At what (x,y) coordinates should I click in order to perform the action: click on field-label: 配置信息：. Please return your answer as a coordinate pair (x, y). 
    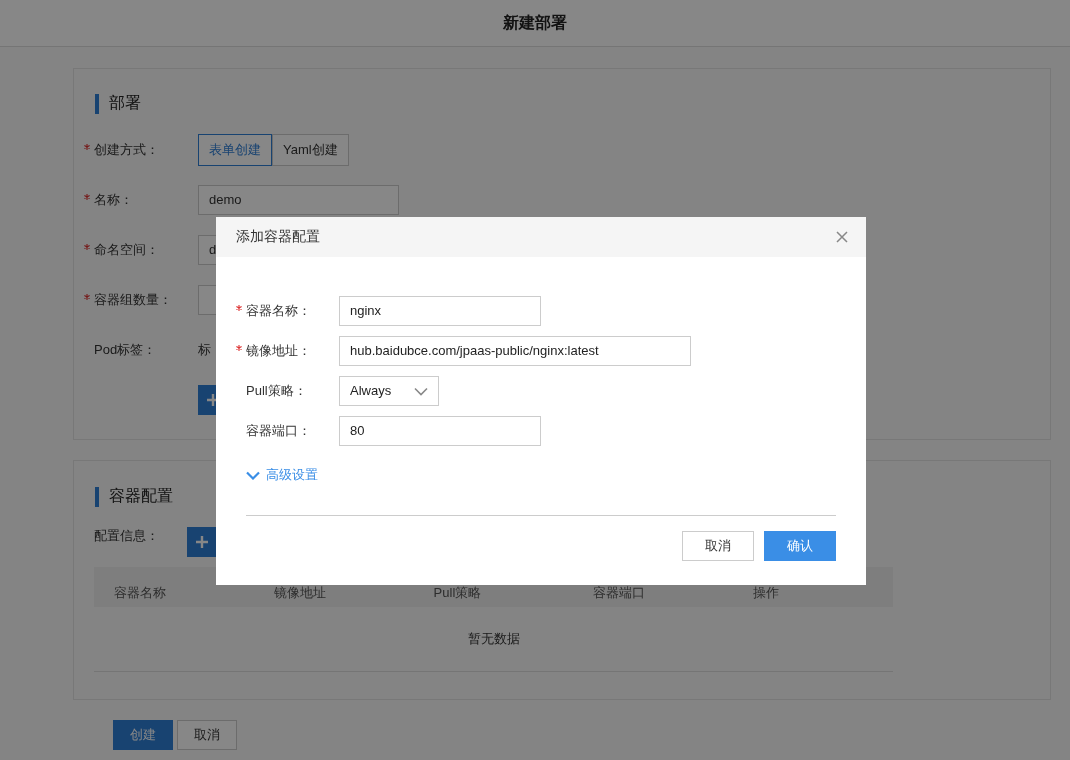
    Looking at the image, I should click on (127, 536).